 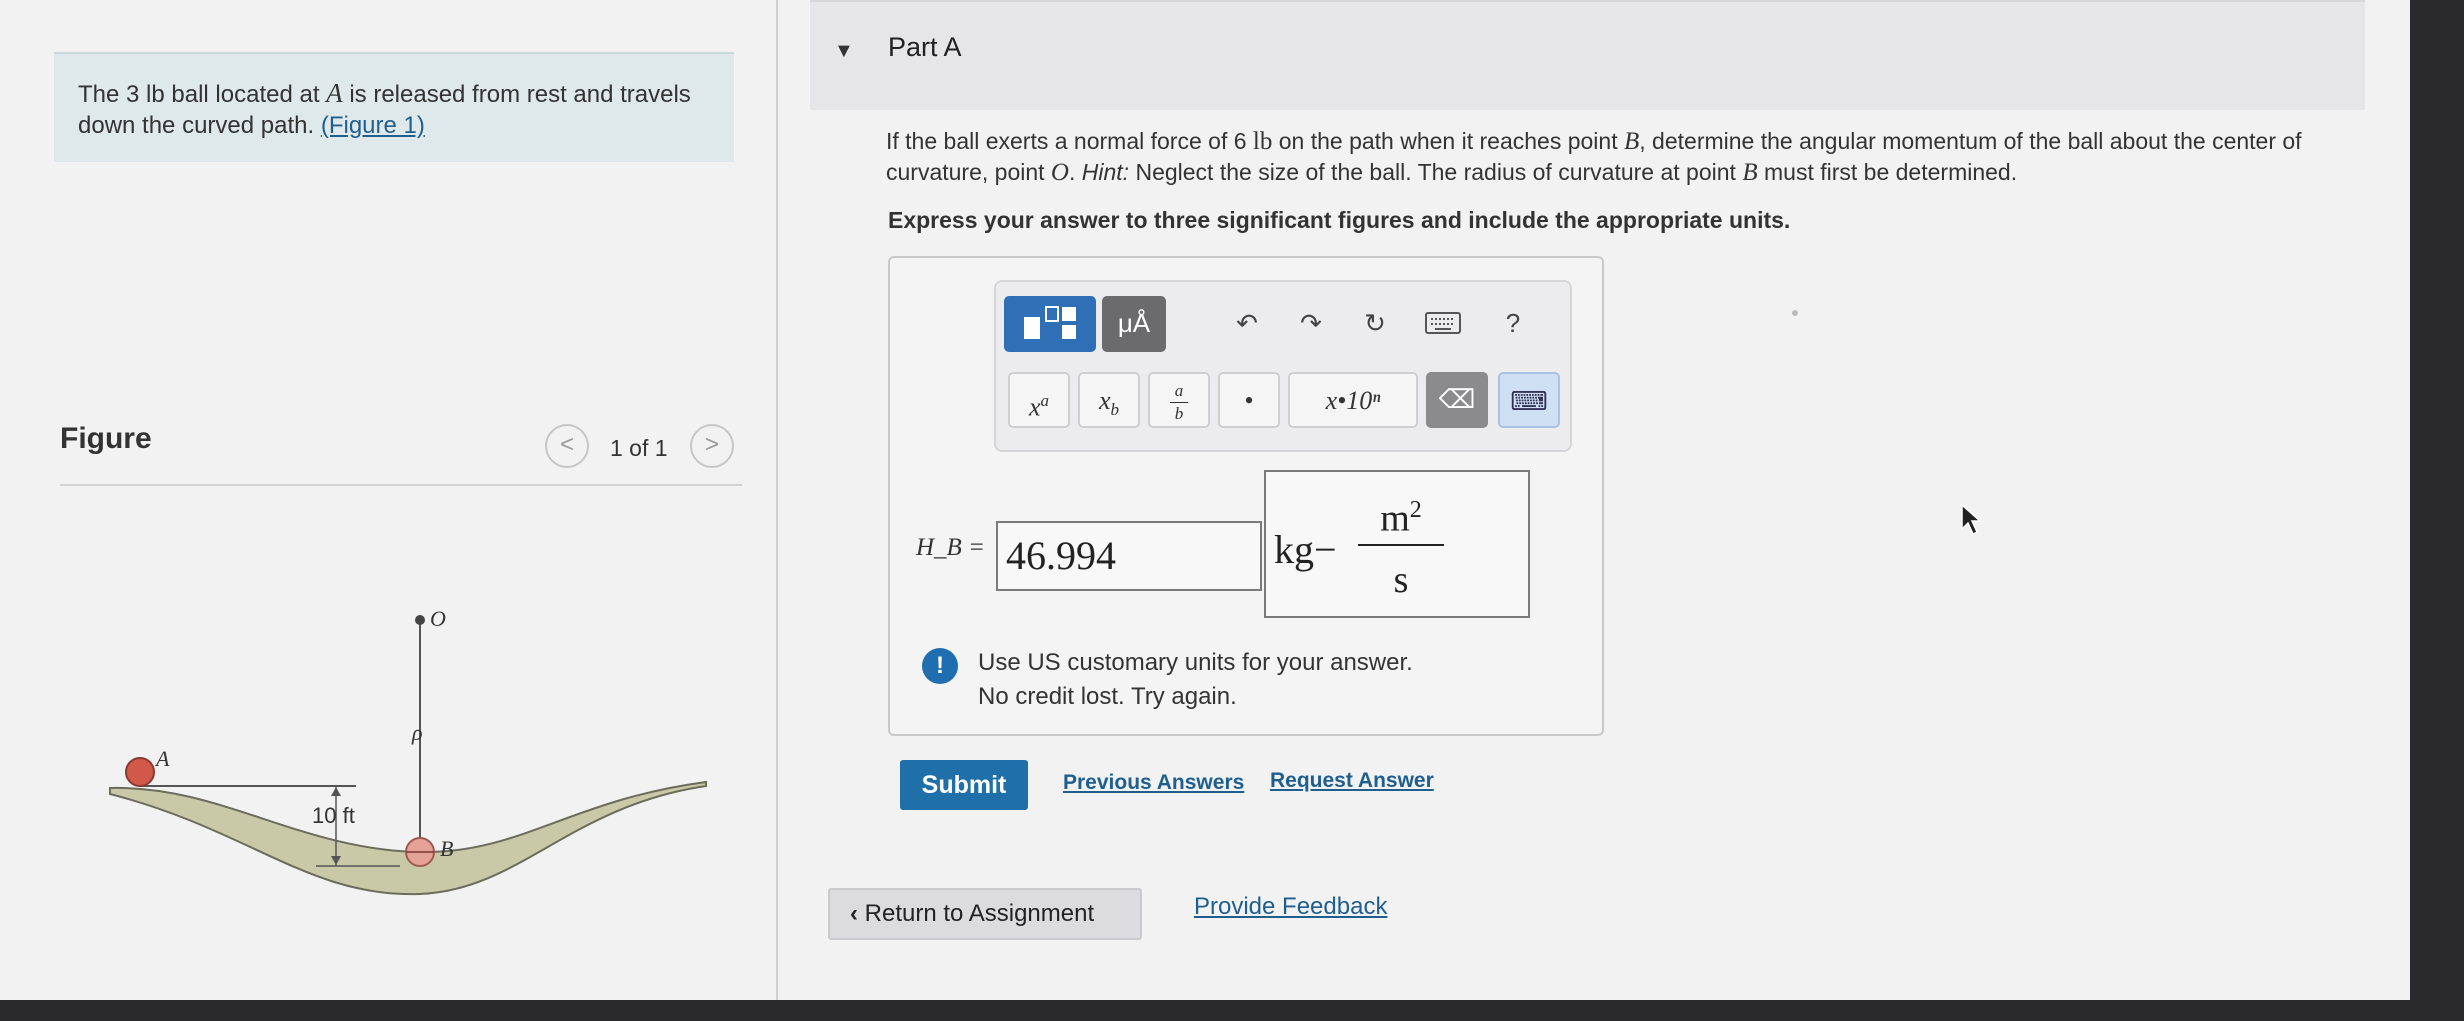 I want to click on answer-label: H_B =, so click(x=950, y=547).